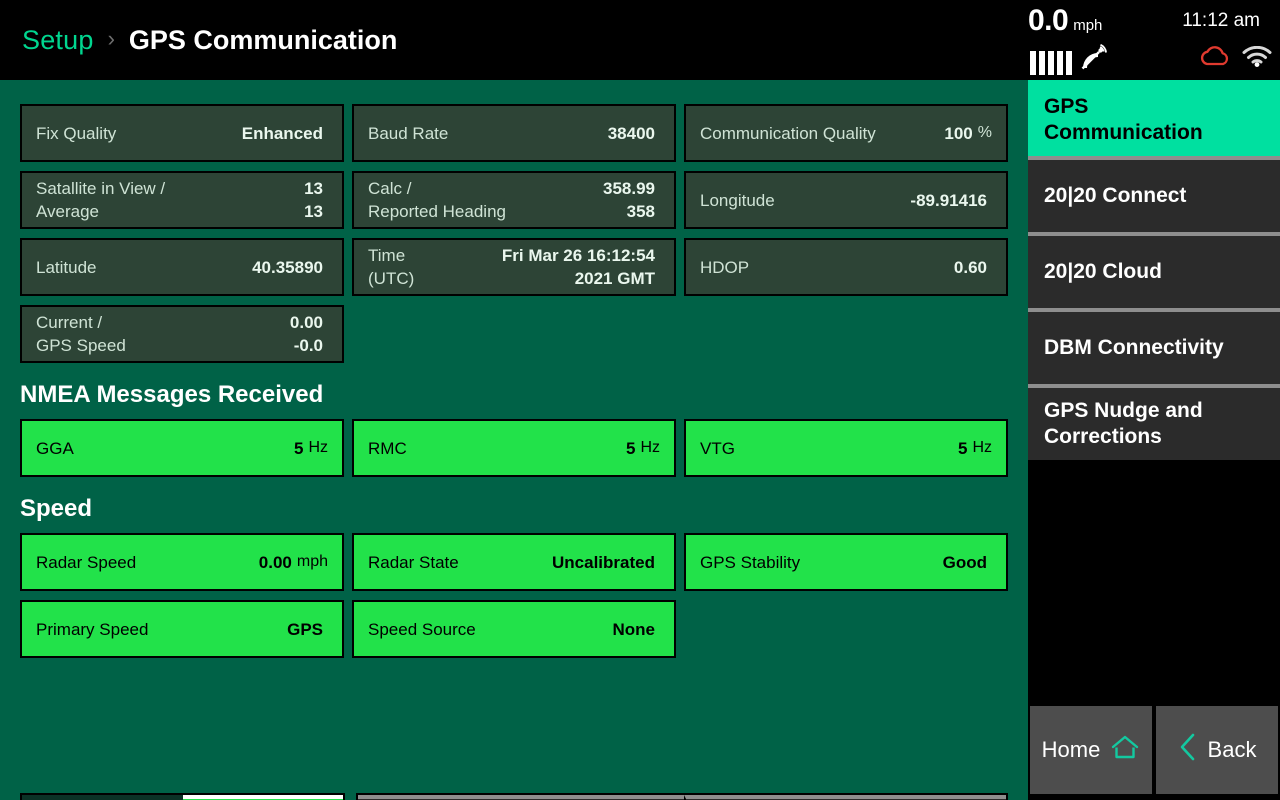 The width and height of the screenshot is (1280, 800). Describe the element at coordinates (92, 629) in the screenshot. I see `card-label: Primary Speed` at that location.